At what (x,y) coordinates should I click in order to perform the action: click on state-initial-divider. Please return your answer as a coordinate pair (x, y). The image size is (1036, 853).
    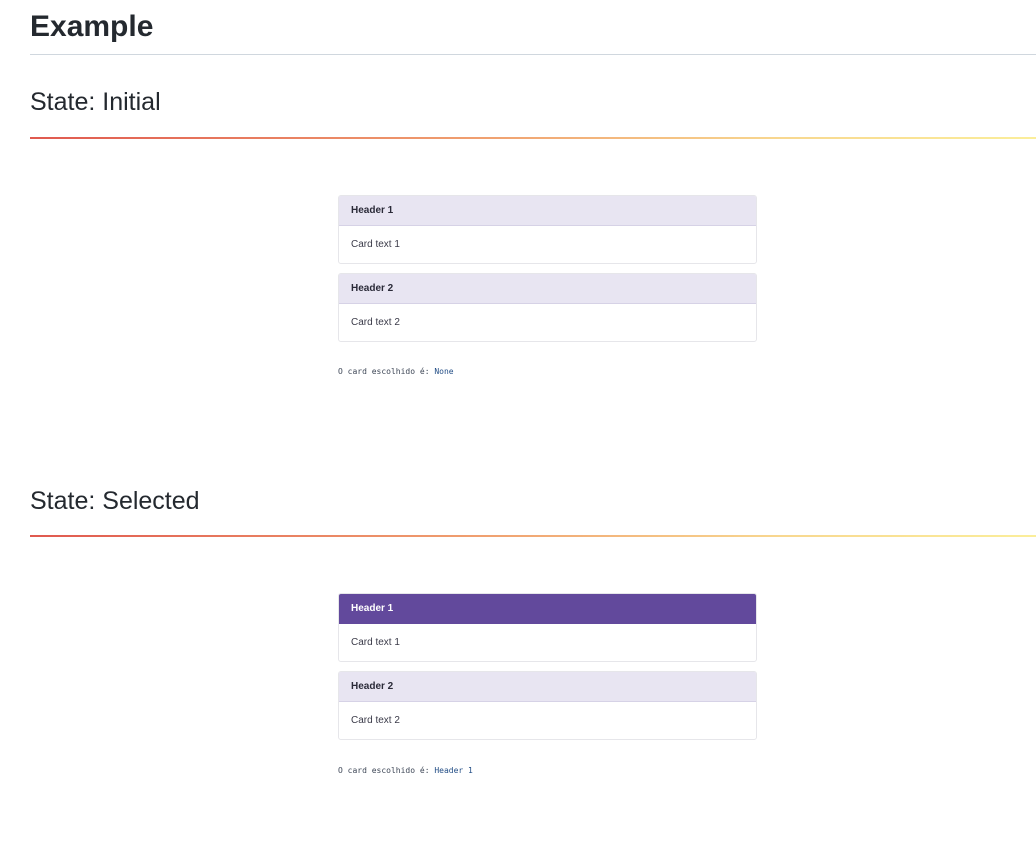
    Looking at the image, I should click on (533, 138).